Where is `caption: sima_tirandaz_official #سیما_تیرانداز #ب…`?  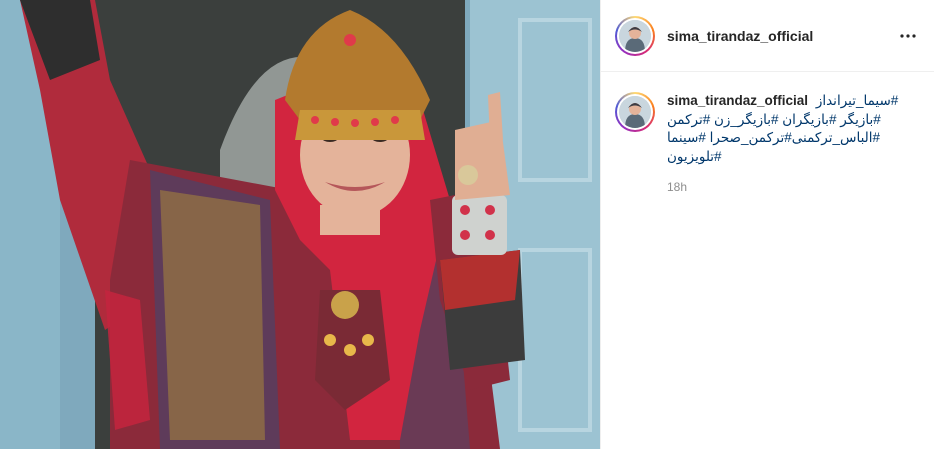
caption: sima_tirandaz_official #سیما_تیرانداز #ب… is located at coordinates (767, 133).